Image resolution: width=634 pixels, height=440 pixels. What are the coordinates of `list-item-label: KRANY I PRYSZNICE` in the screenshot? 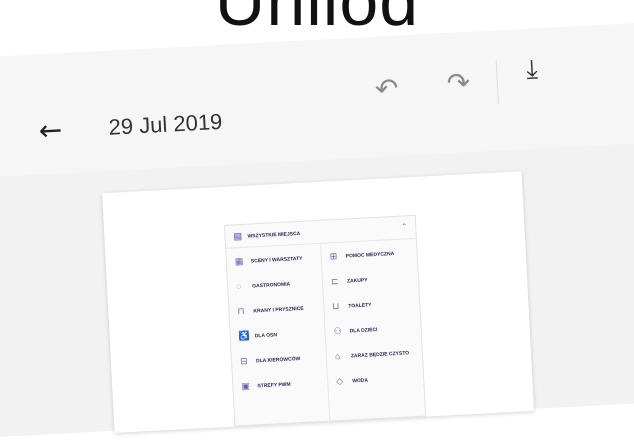 It's located at (278, 310).